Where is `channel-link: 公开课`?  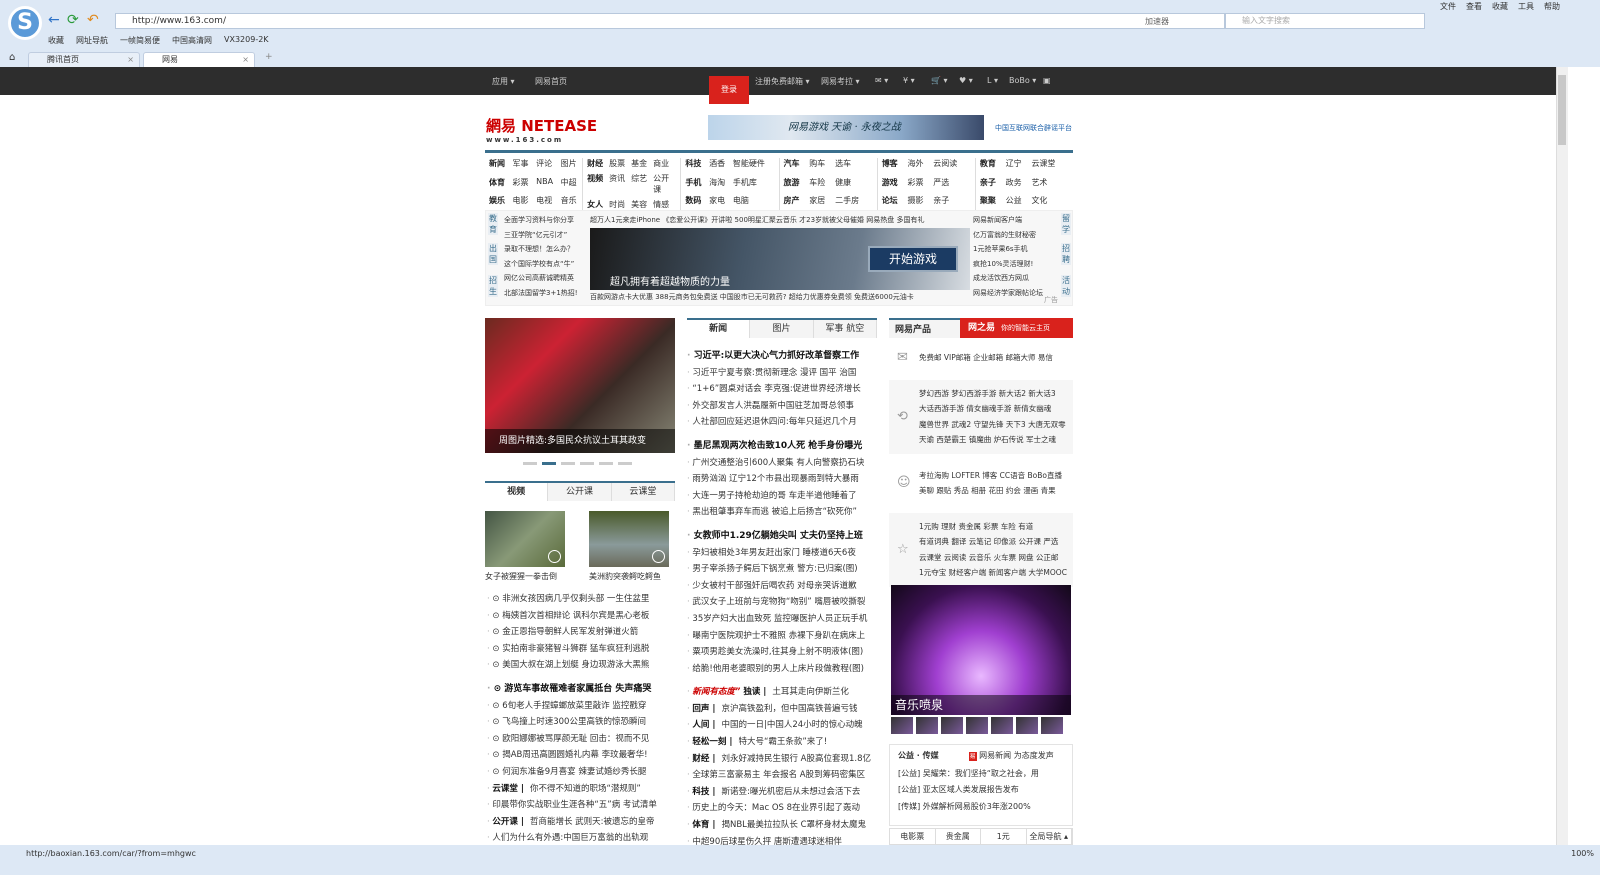 channel-link: 公开课 is located at coordinates (664, 184).